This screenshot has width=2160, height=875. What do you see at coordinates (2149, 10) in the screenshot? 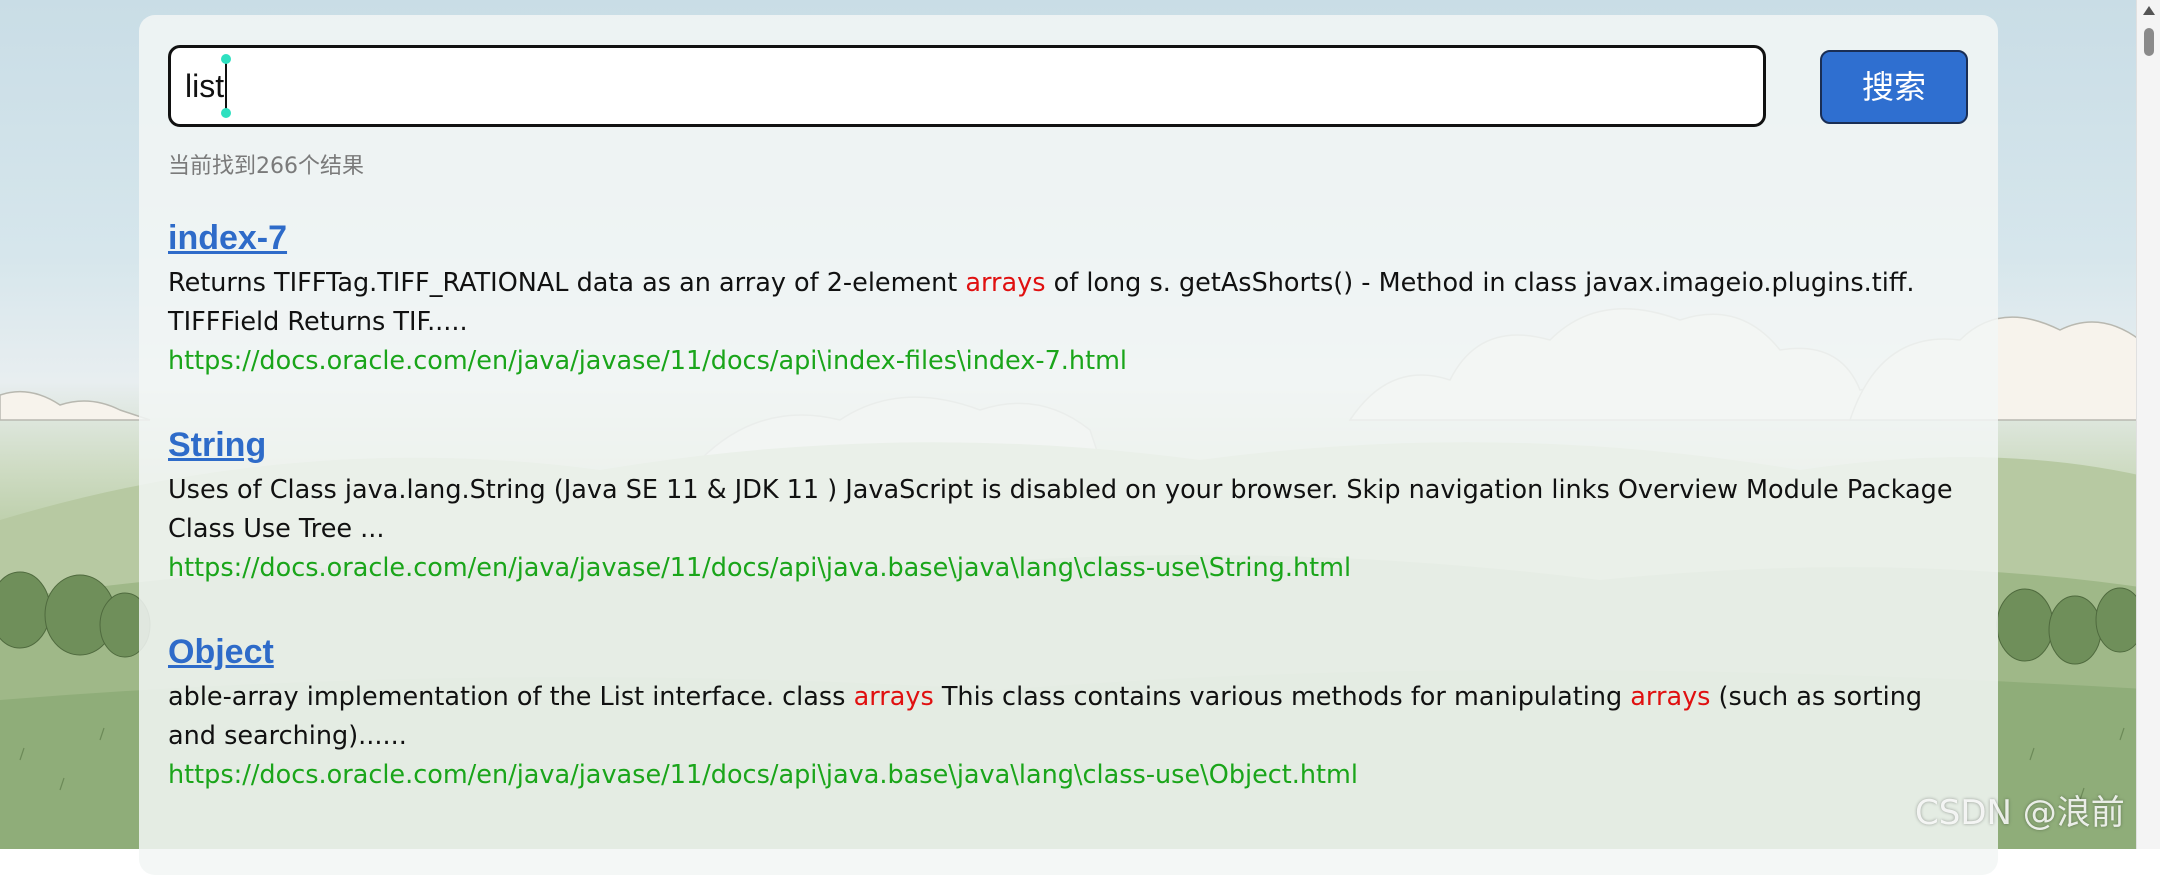
I see `scroll-up-arrow-icon` at bounding box center [2149, 10].